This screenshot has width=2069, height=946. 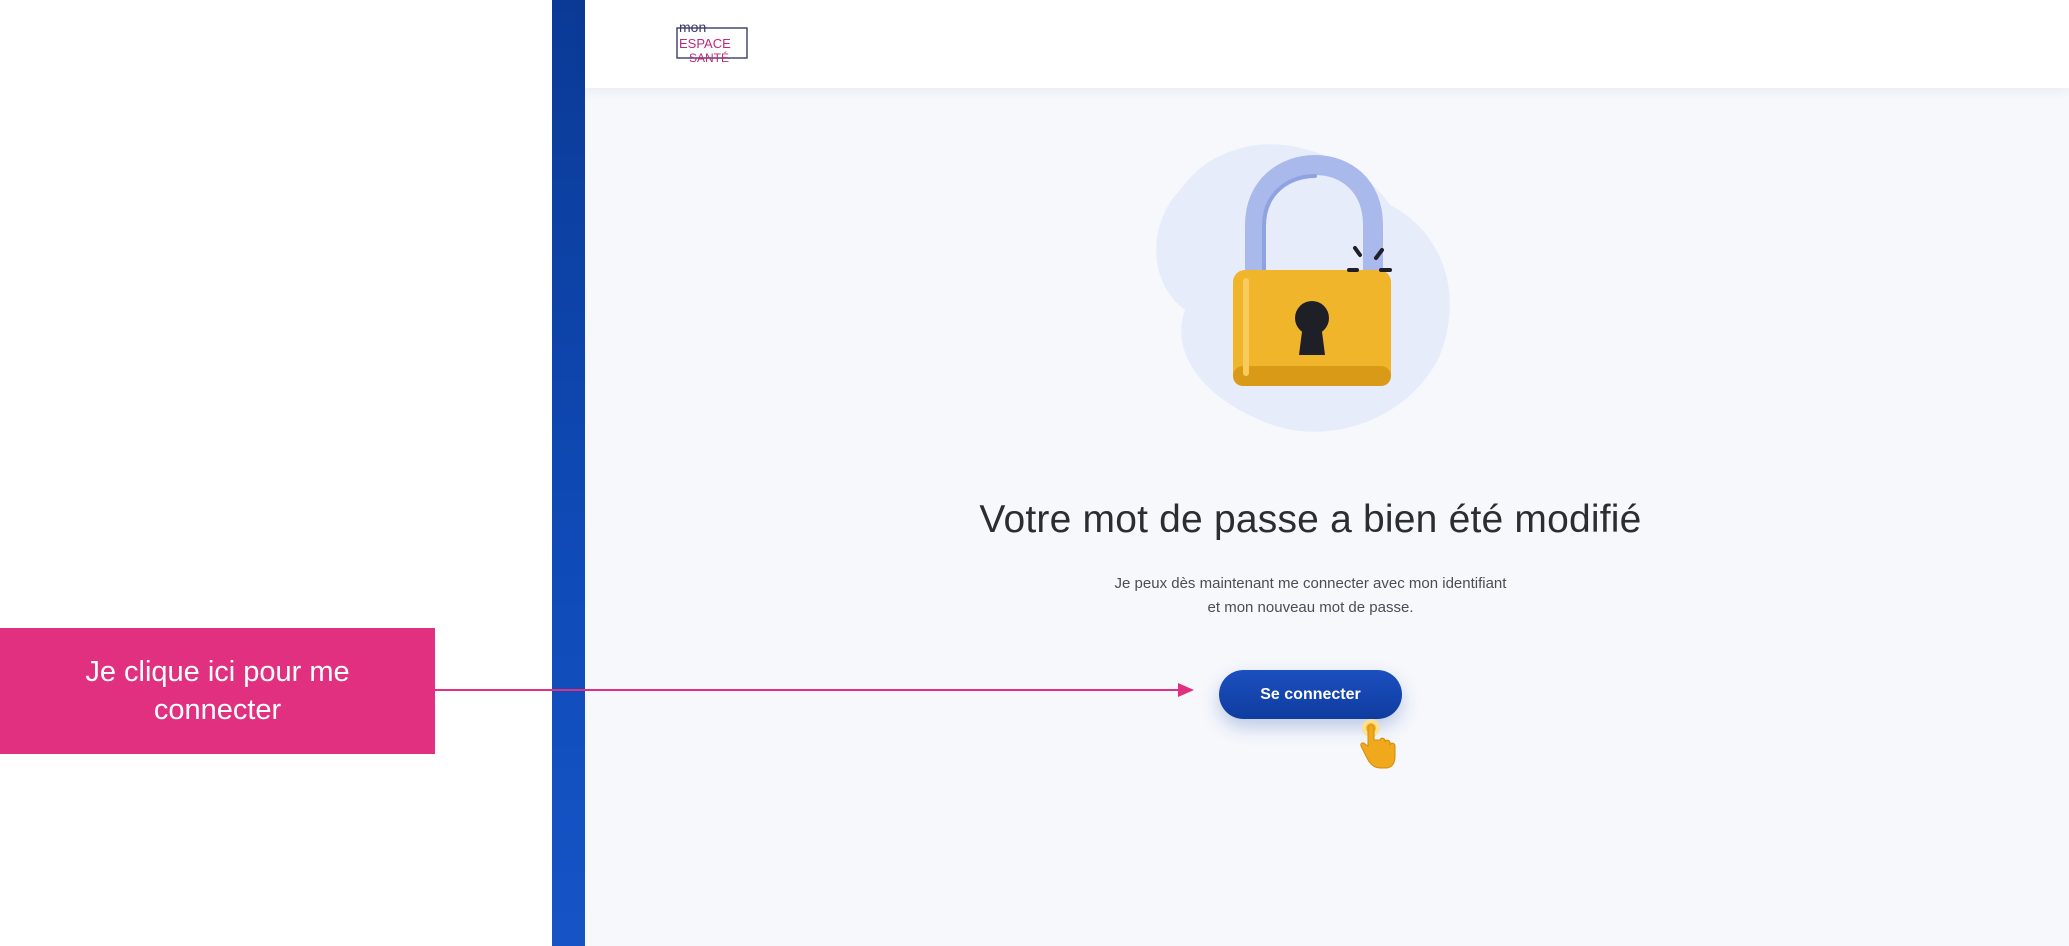 I want to click on annotation-callout: Je clique ici pour me connecter, so click(x=217, y=691).